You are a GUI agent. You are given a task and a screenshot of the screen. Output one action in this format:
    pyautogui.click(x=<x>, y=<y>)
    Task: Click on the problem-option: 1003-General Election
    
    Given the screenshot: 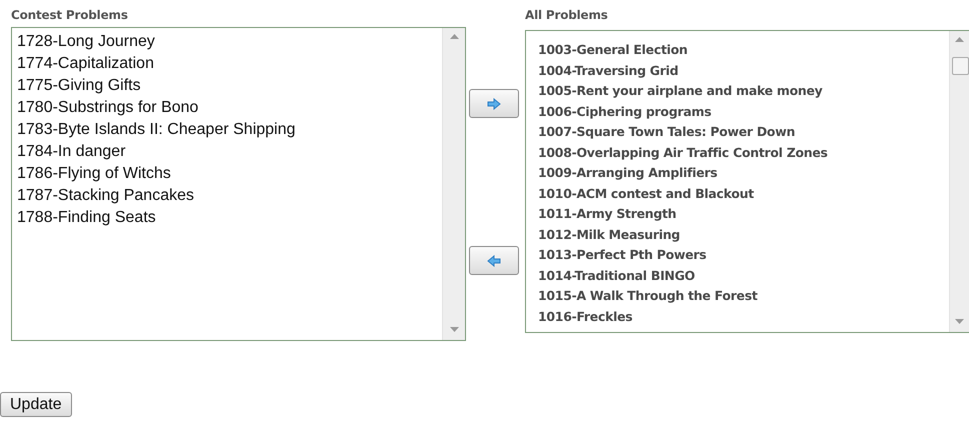 What is the action you would take?
    pyautogui.click(x=613, y=50)
    